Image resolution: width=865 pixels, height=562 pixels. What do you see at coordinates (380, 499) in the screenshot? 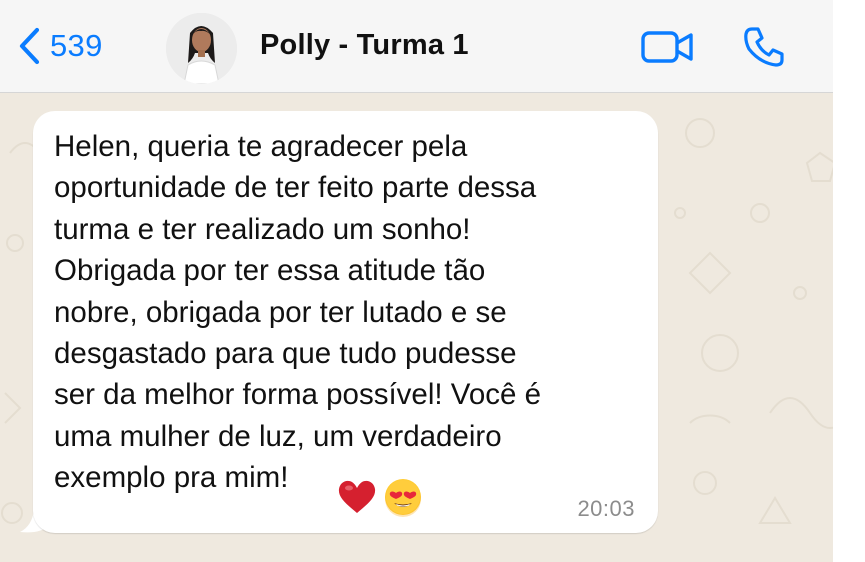
I see `emoji-group` at bounding box center [380, 499].